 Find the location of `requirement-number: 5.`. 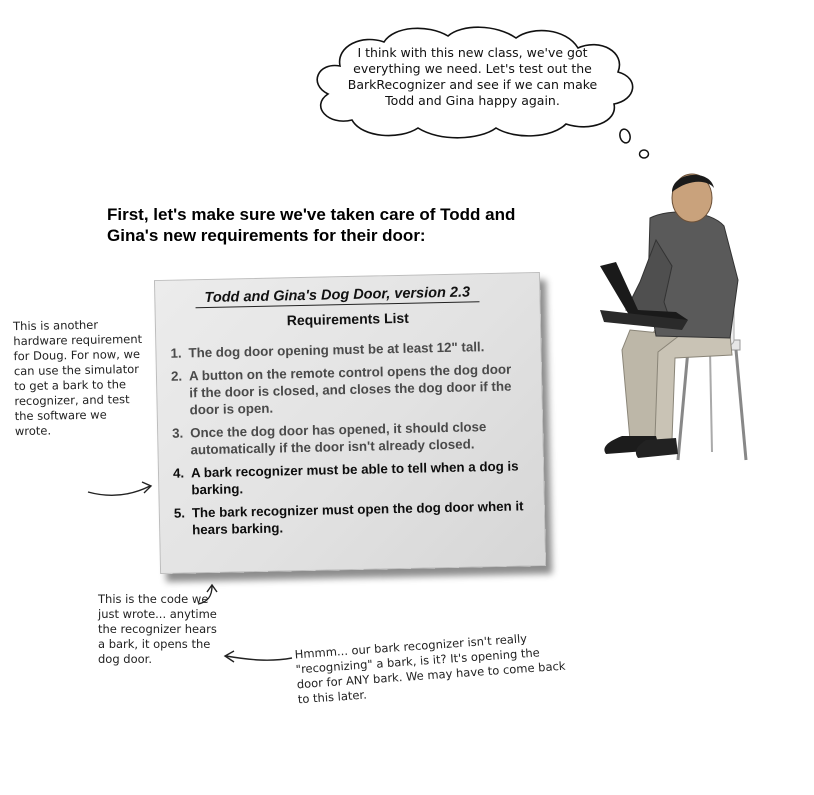

requirement-number: 5. is located at coordinates (179, 513).